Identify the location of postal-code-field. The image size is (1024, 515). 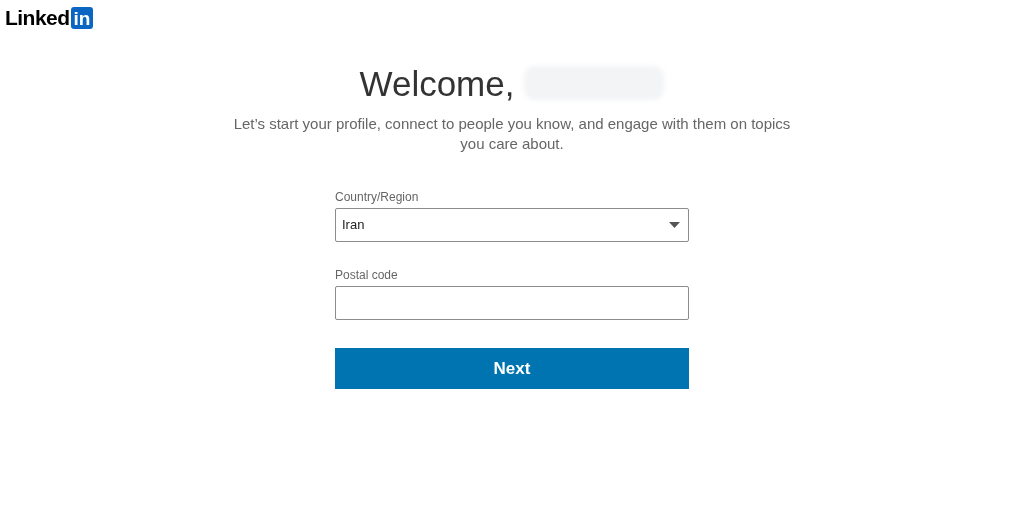
(512, 303).